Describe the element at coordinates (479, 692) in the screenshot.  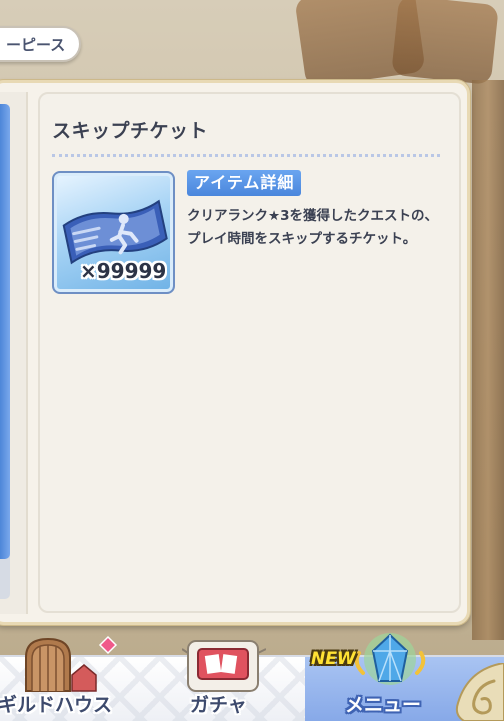
I see `corner-ornament-icon` at that location.